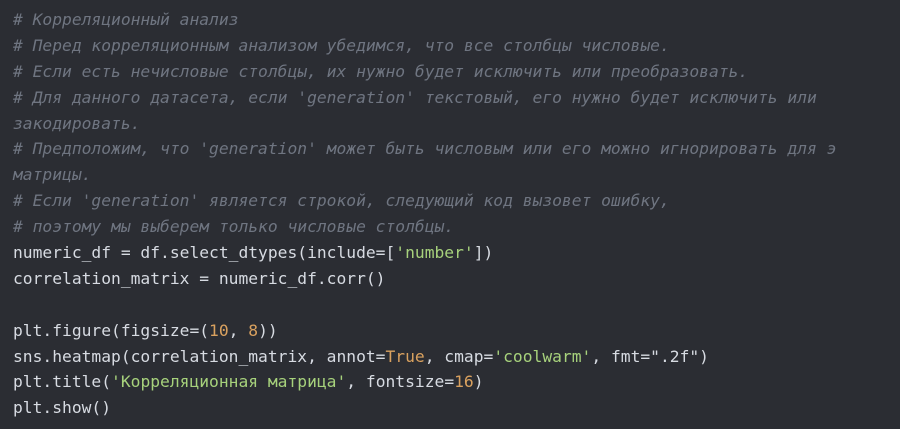 This screenshot has height=429, width=900. Describe the element at coordinates (400, 382) in the screenshot. I see `code-token: , fontsize=` at that location.